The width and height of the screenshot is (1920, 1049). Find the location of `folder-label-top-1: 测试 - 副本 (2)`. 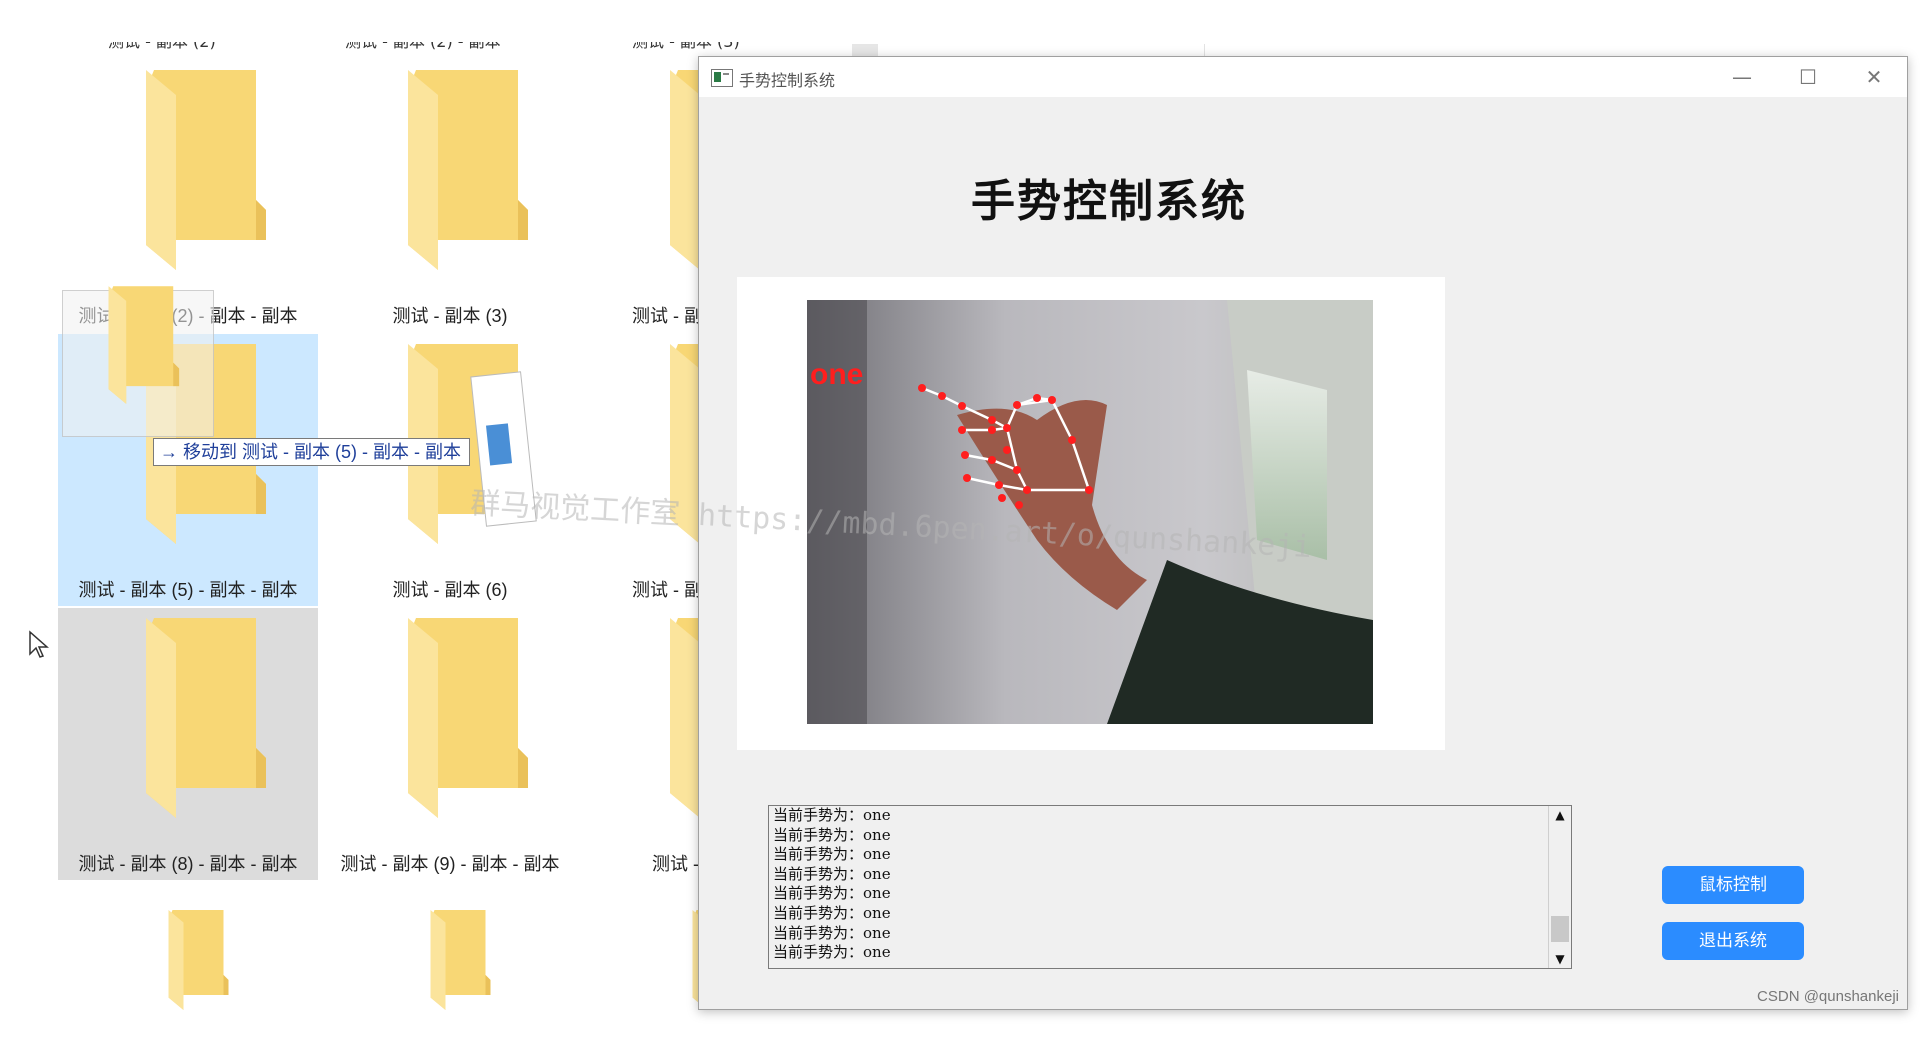

folder-label-top-1: 测试 - 副本 (2) is located at coordinates (162, 47).